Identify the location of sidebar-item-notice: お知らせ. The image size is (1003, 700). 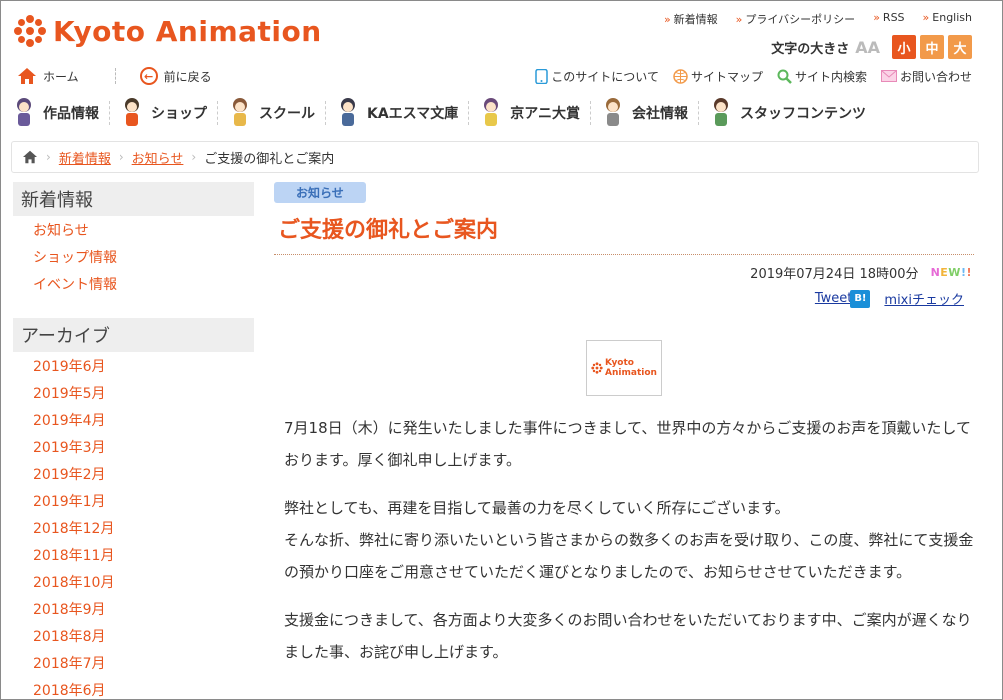
(143, 231).